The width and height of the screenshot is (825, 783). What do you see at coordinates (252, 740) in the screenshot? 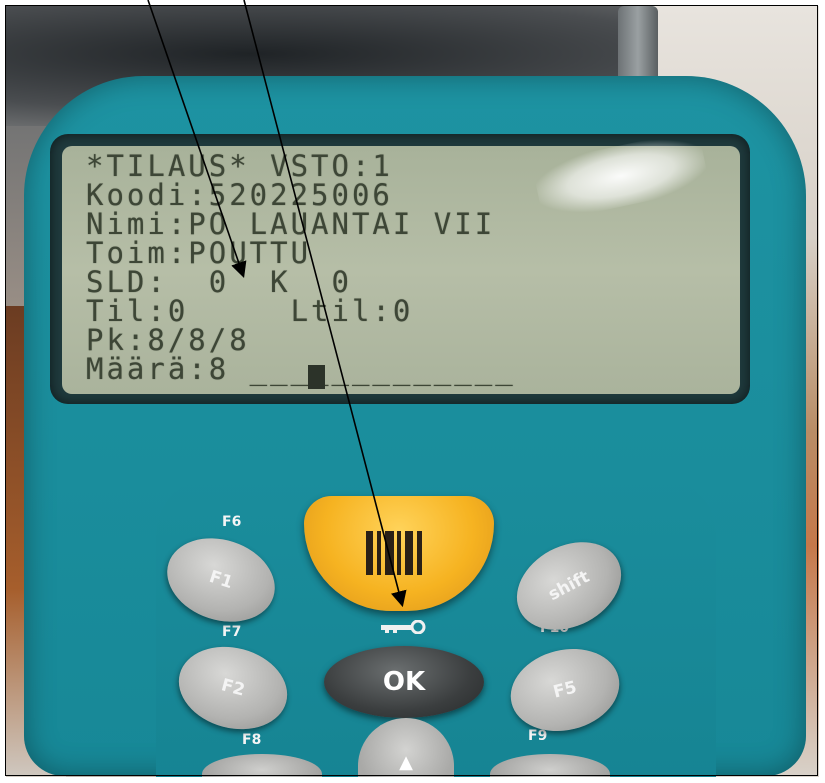
I see `f8-label: F8` at bounding box center [252, 740].